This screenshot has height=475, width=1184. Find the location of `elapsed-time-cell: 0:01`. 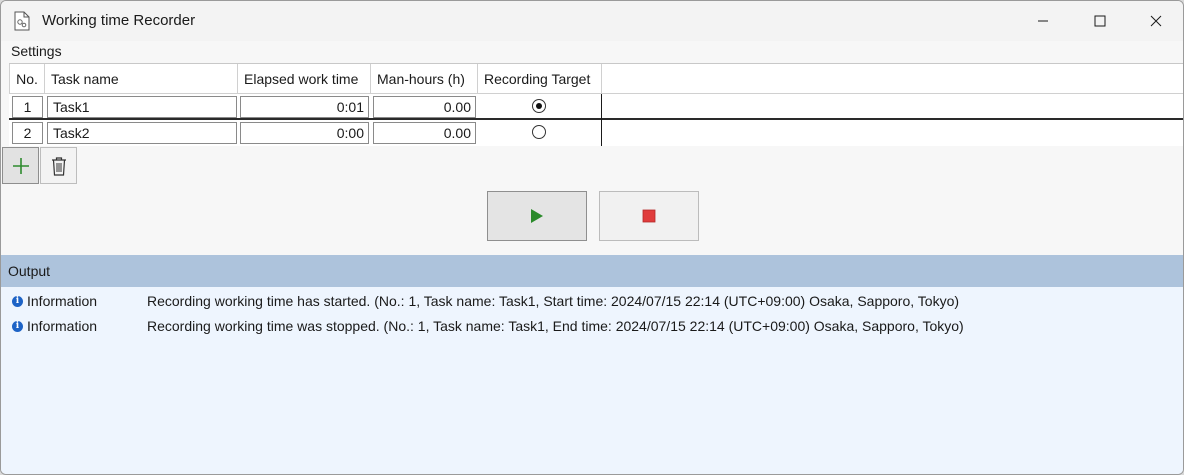

elapsed-time-cell: 0:01 is located at coordinates (304, 107).